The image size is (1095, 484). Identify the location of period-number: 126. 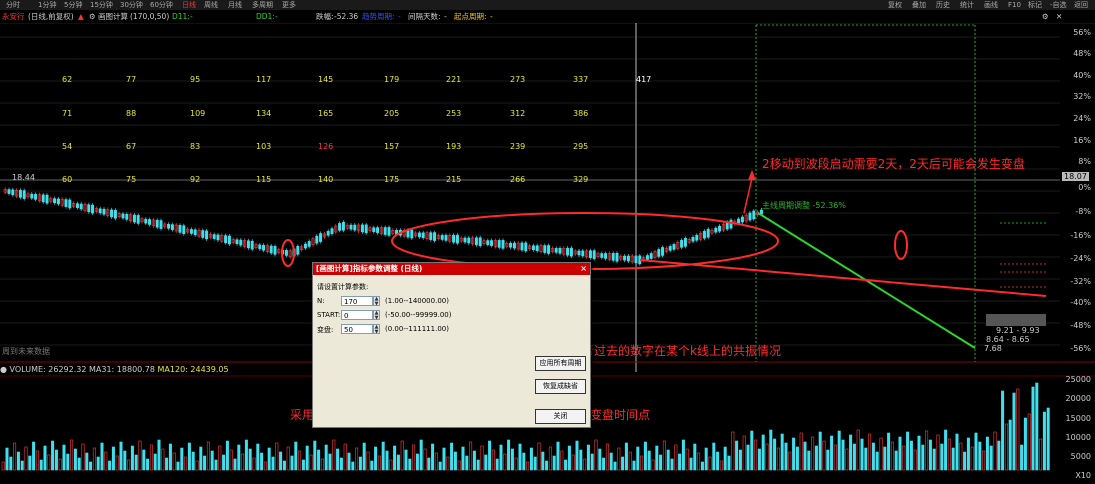
(326, 146).